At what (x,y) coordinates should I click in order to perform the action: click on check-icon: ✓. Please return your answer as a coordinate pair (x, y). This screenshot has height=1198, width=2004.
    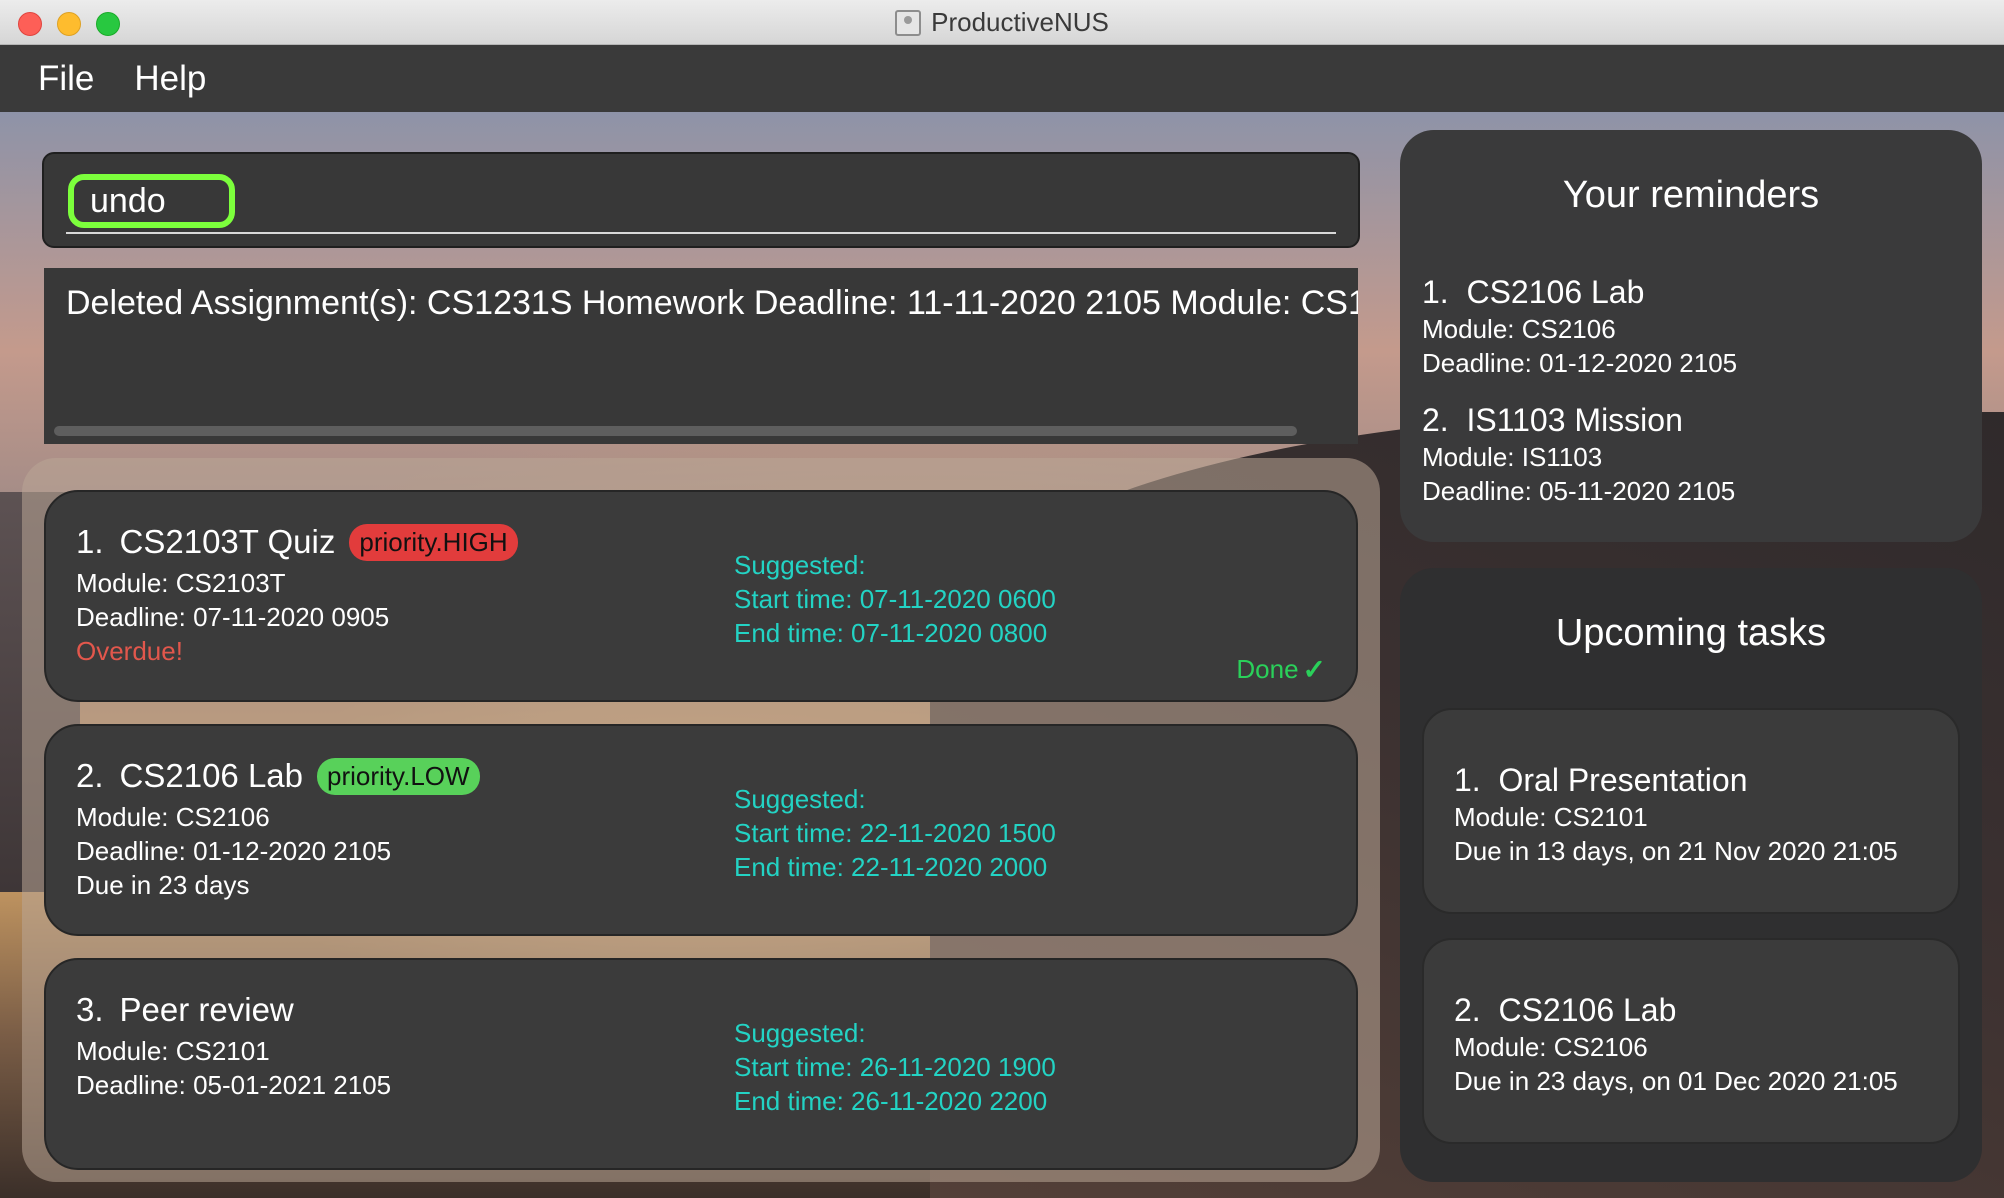
    Looking at the image, I should click on (1314, 669).